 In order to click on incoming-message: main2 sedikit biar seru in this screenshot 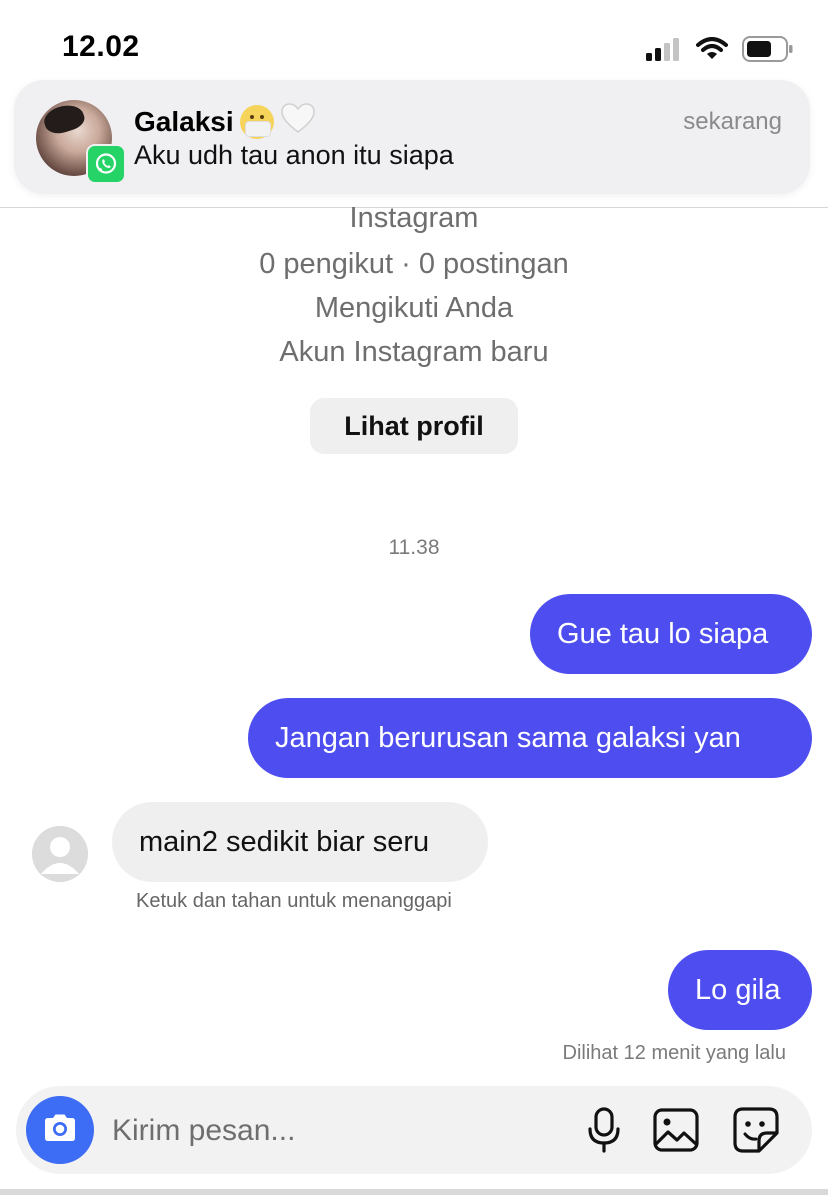, I will do `click(300, 842)`.